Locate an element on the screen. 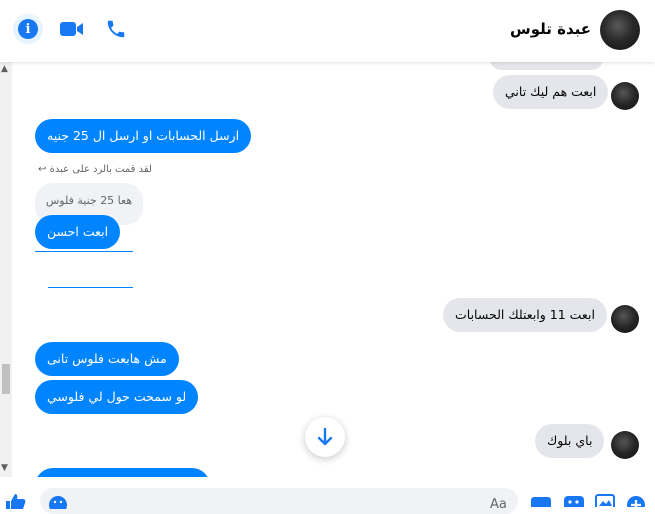 The height and width of the screenshot is (514, 655). video-icon is located at coordinates (71, 29).